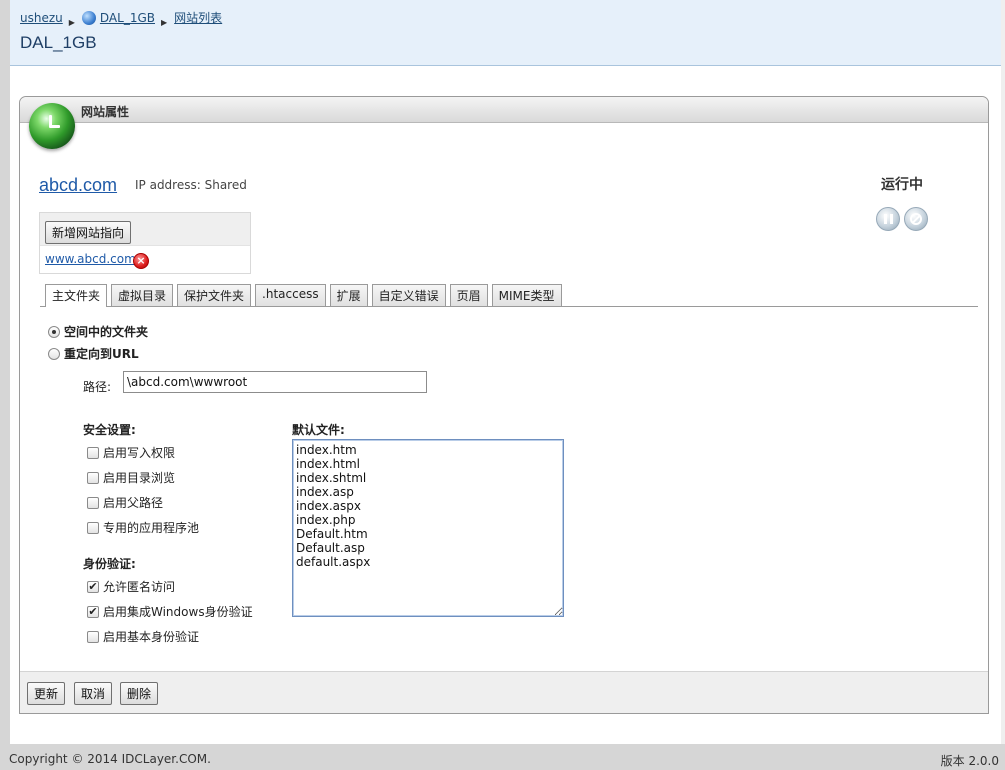 The image size is (1005, 770). What do you see at coordinates (78, 185) in the screenshot?
I see `site-domain-link: abcd.com` at bounding box center [78, 185].